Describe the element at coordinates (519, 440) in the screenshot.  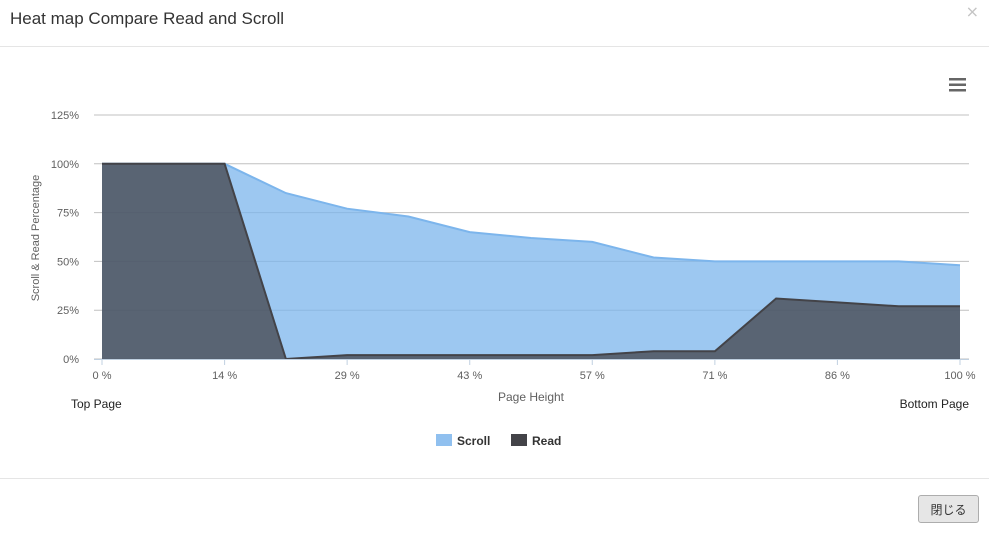
I see `legend-swatch-read` at that location.